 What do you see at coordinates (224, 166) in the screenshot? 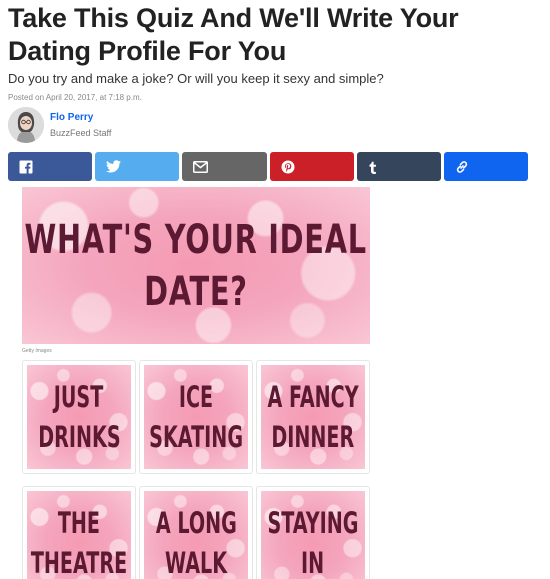
I see `share-email-button` at bounding box center [224, 166].